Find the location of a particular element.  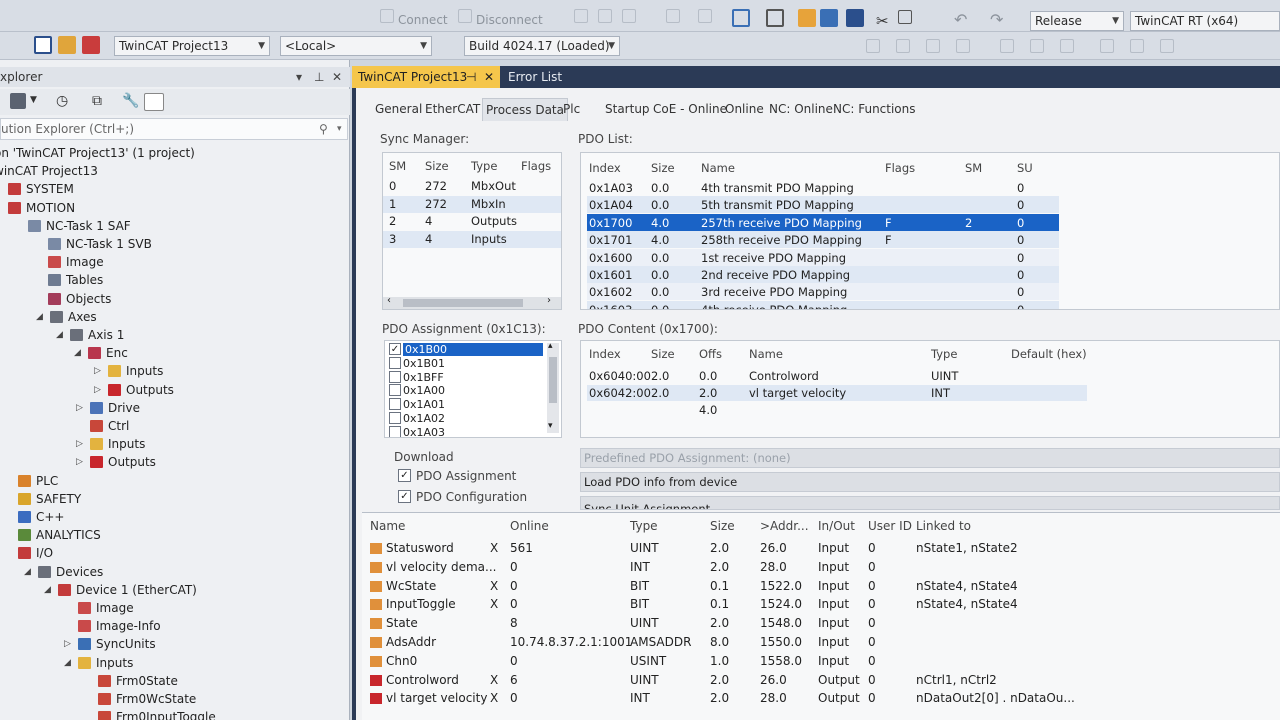

solution-explorer-search: ution Explorer (Ctrl+;) ⚲ ▾ is located at coordinates (174, 129).